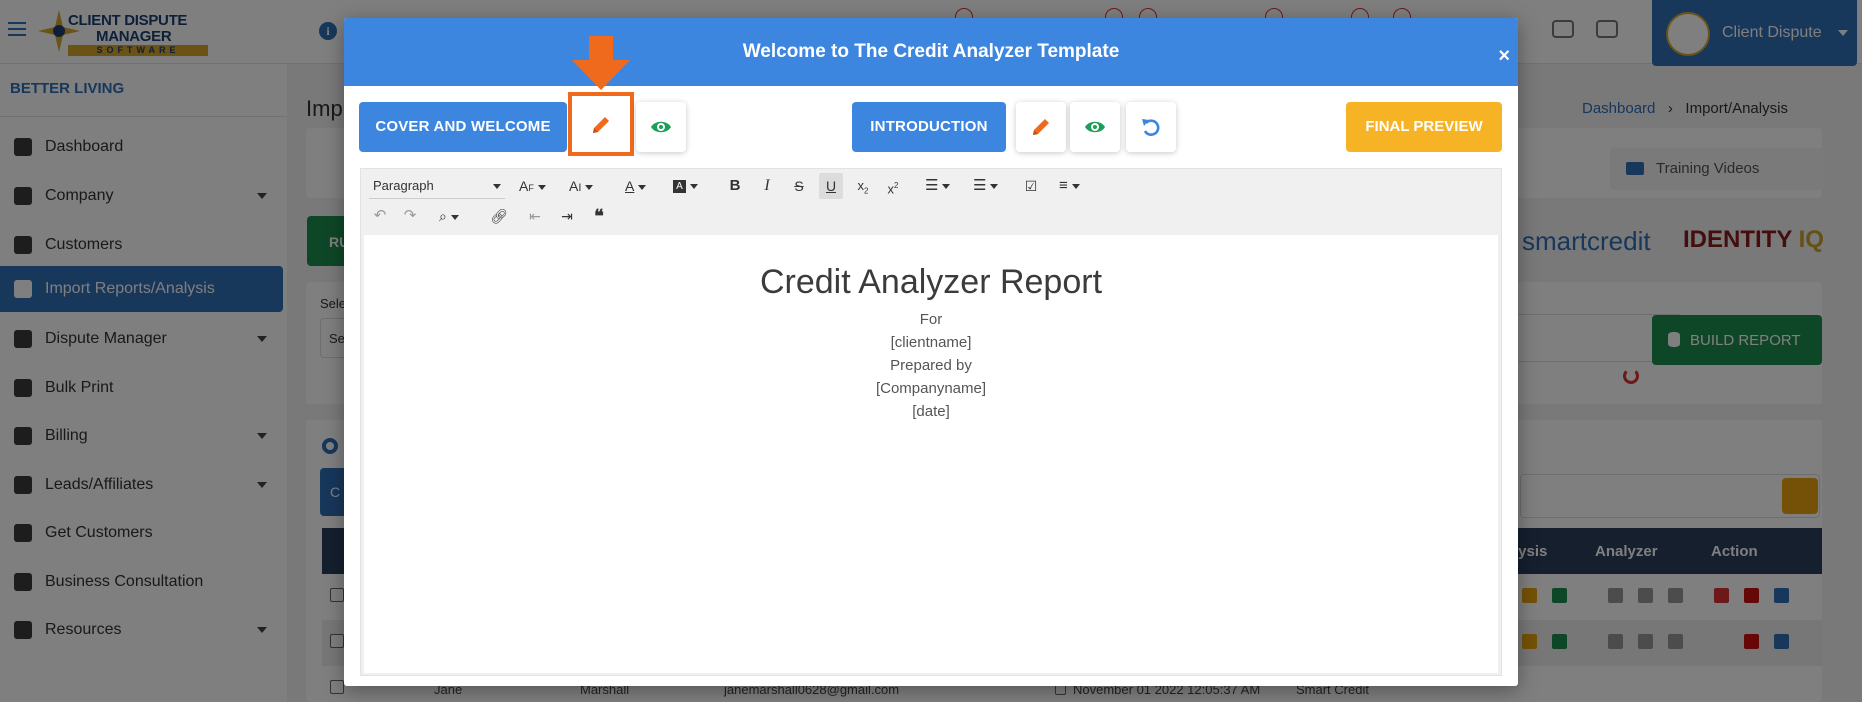  What do you see at coordinates (931, 342) in the screenshot?
I see `document-line: [clientname]` at bounding box center [931, 342].